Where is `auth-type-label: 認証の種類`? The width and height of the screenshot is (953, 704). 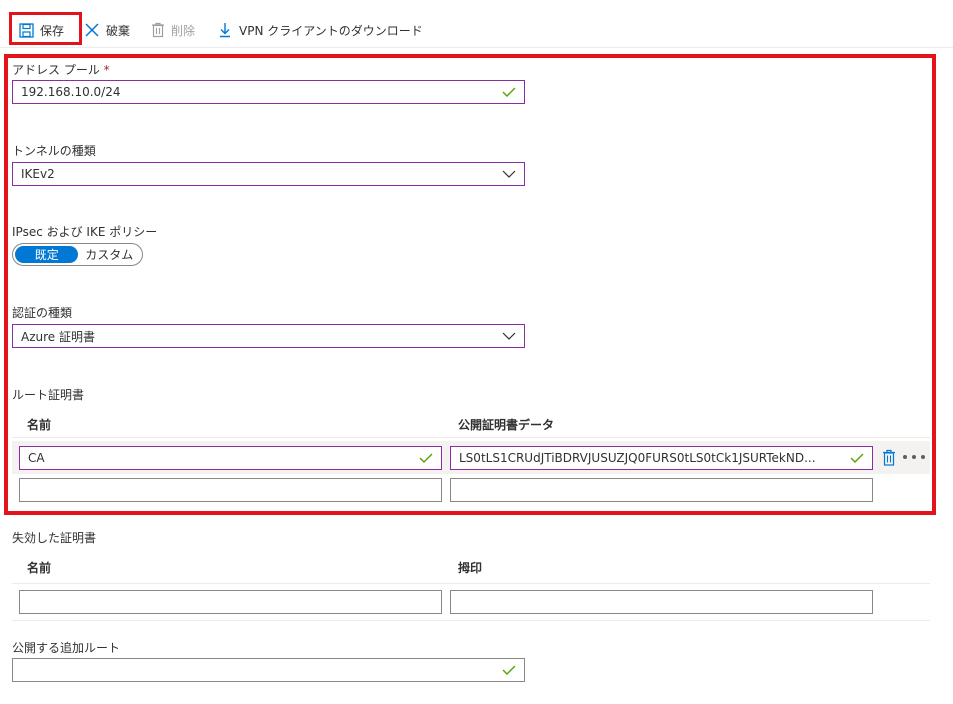
auth-type-label: 認証の種類 is located at coordinates (42, 313).